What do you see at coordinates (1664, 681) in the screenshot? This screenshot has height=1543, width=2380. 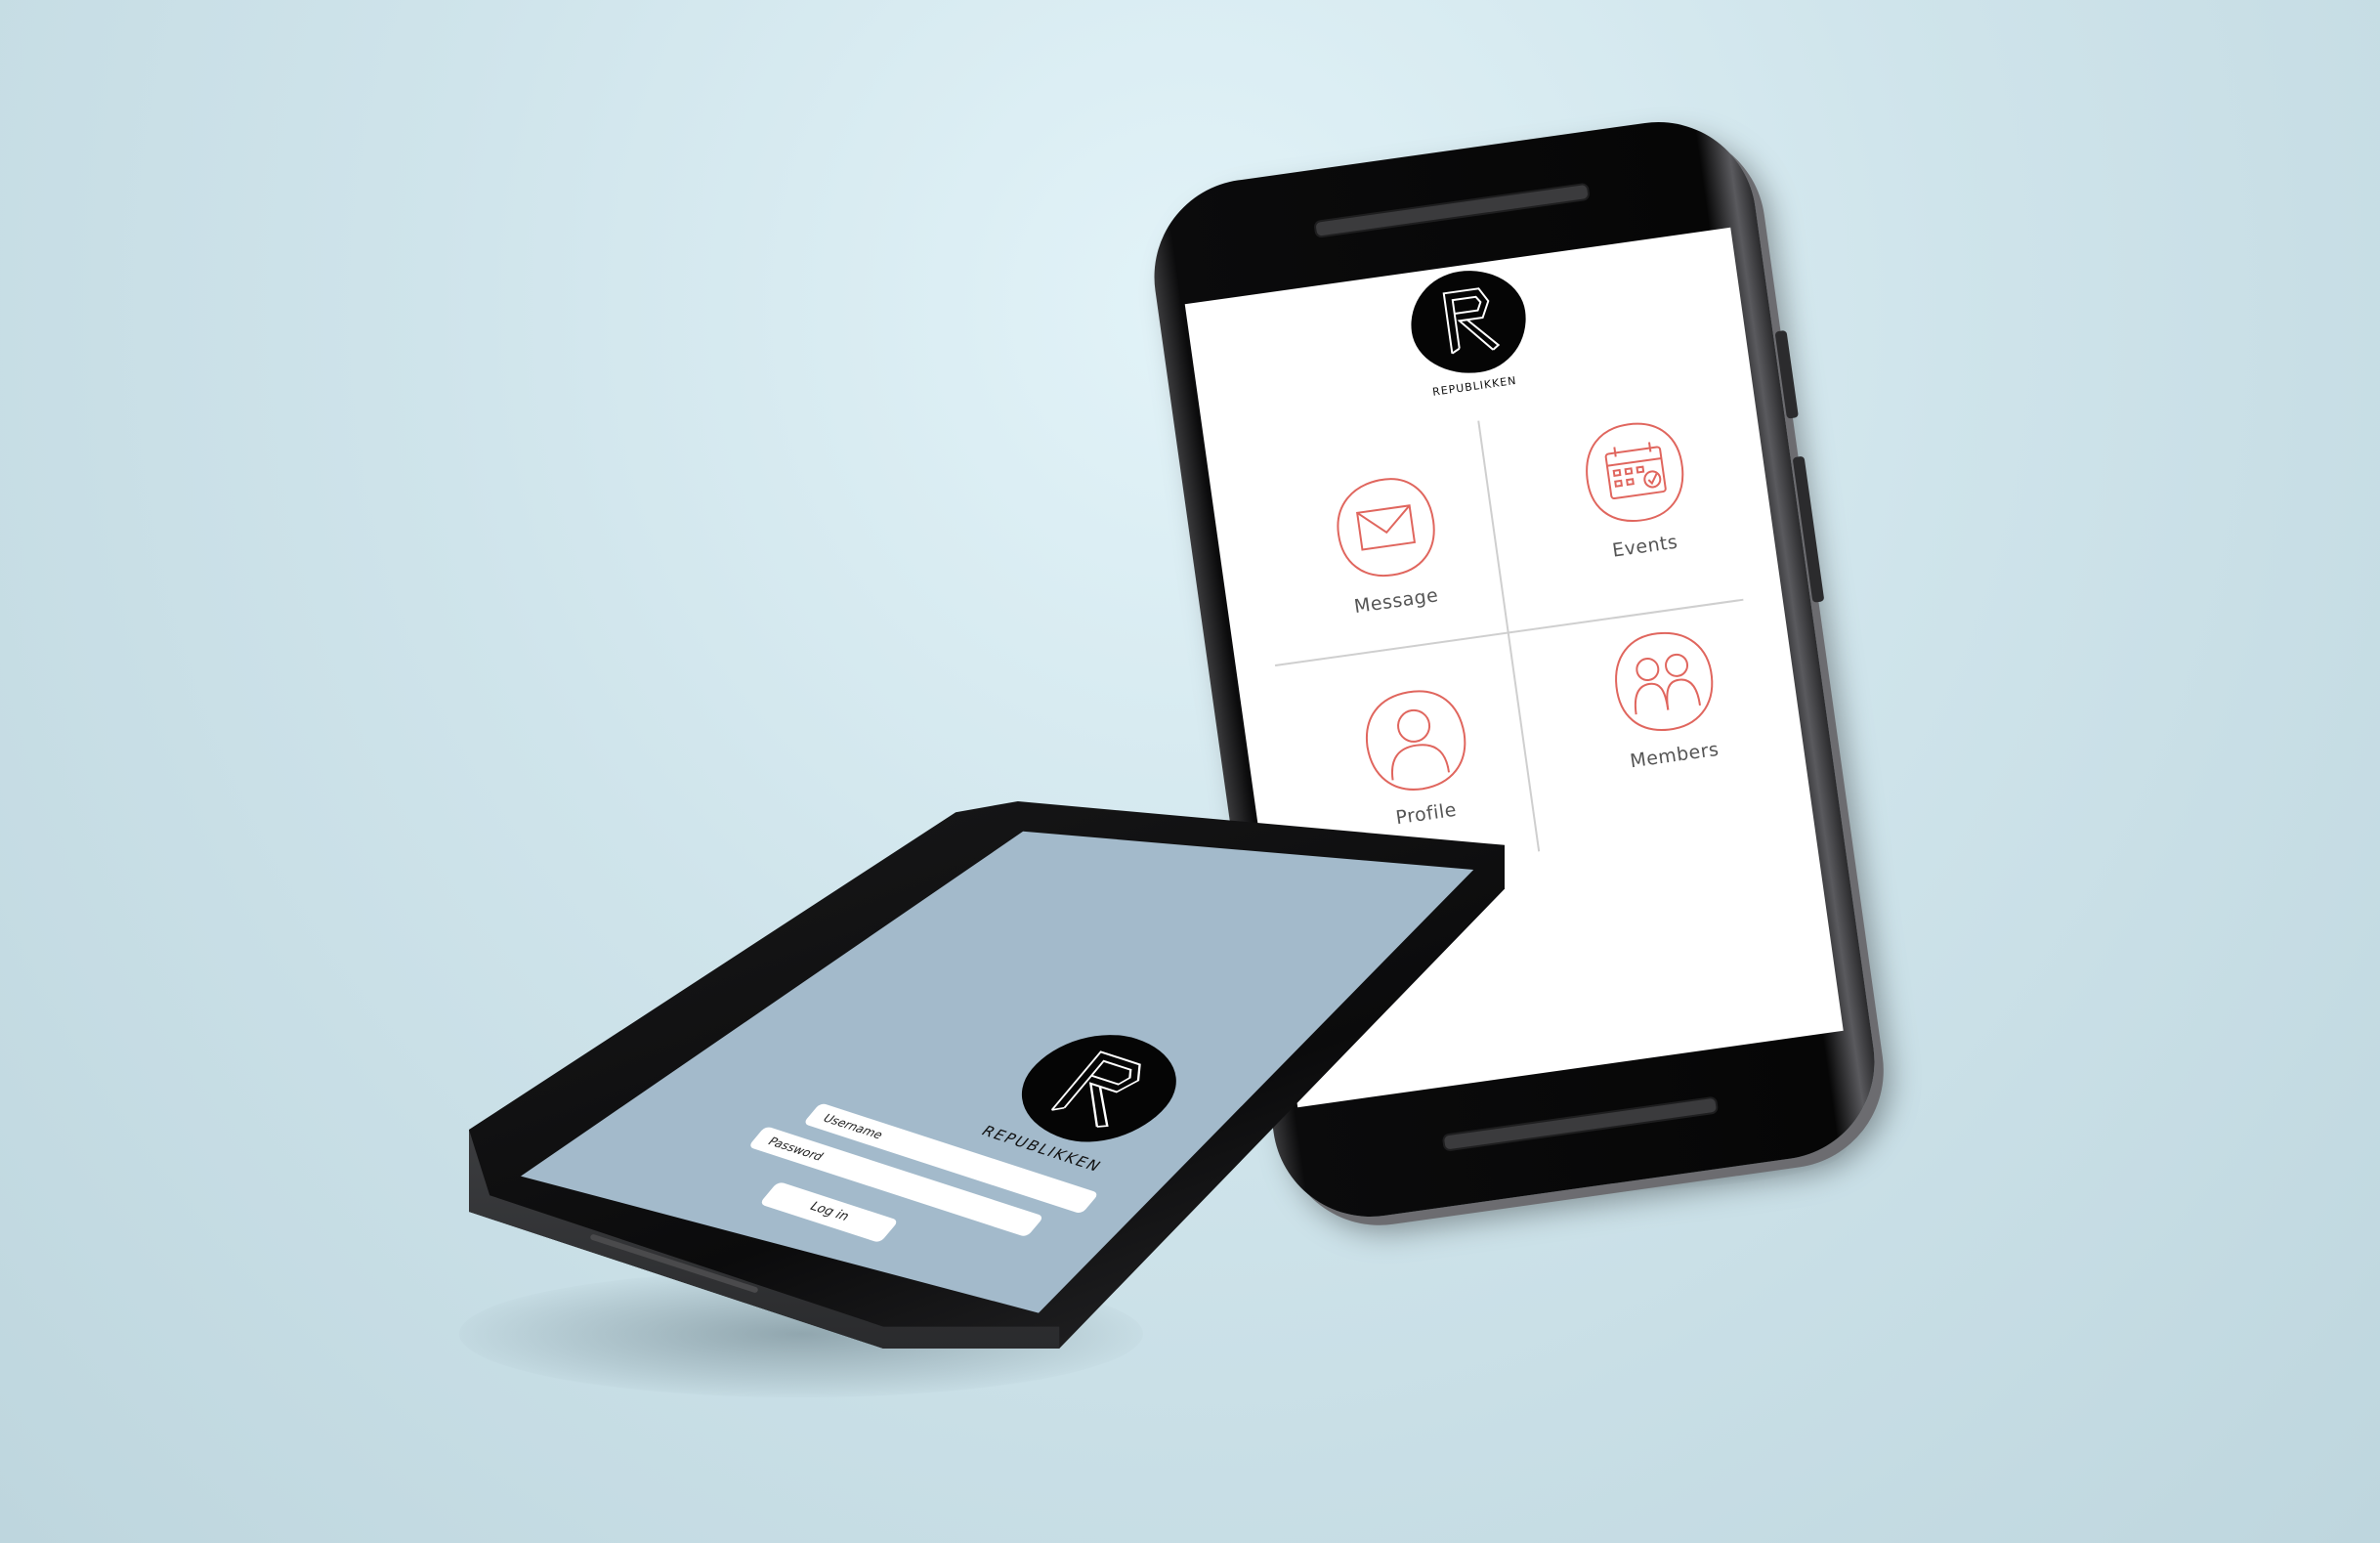 I see `group-icon` at bounding box center [1664, 681].